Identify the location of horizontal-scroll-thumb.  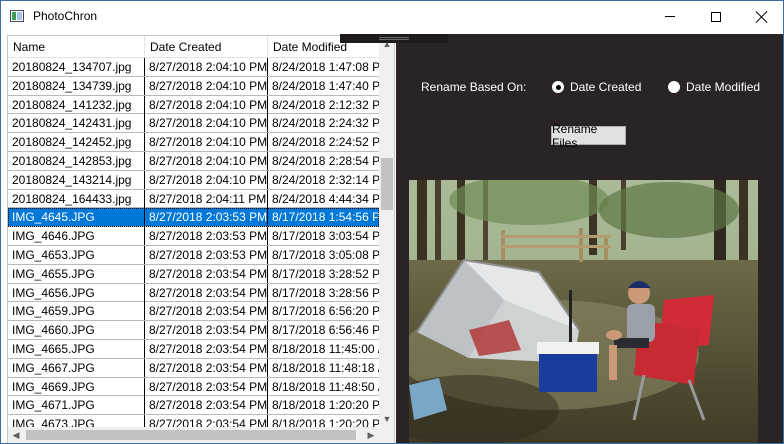
(191, 435).